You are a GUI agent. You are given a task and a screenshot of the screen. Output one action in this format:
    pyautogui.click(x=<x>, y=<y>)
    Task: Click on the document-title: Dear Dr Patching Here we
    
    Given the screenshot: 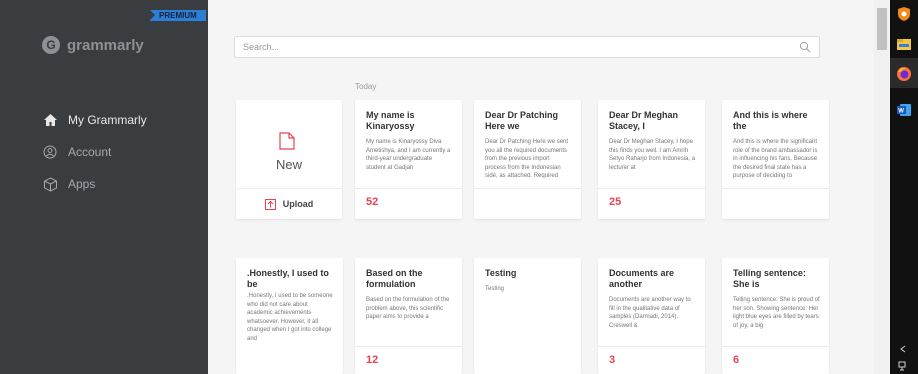 What is the action you would take?
    pyautogui.click(x=522, y=120)
    